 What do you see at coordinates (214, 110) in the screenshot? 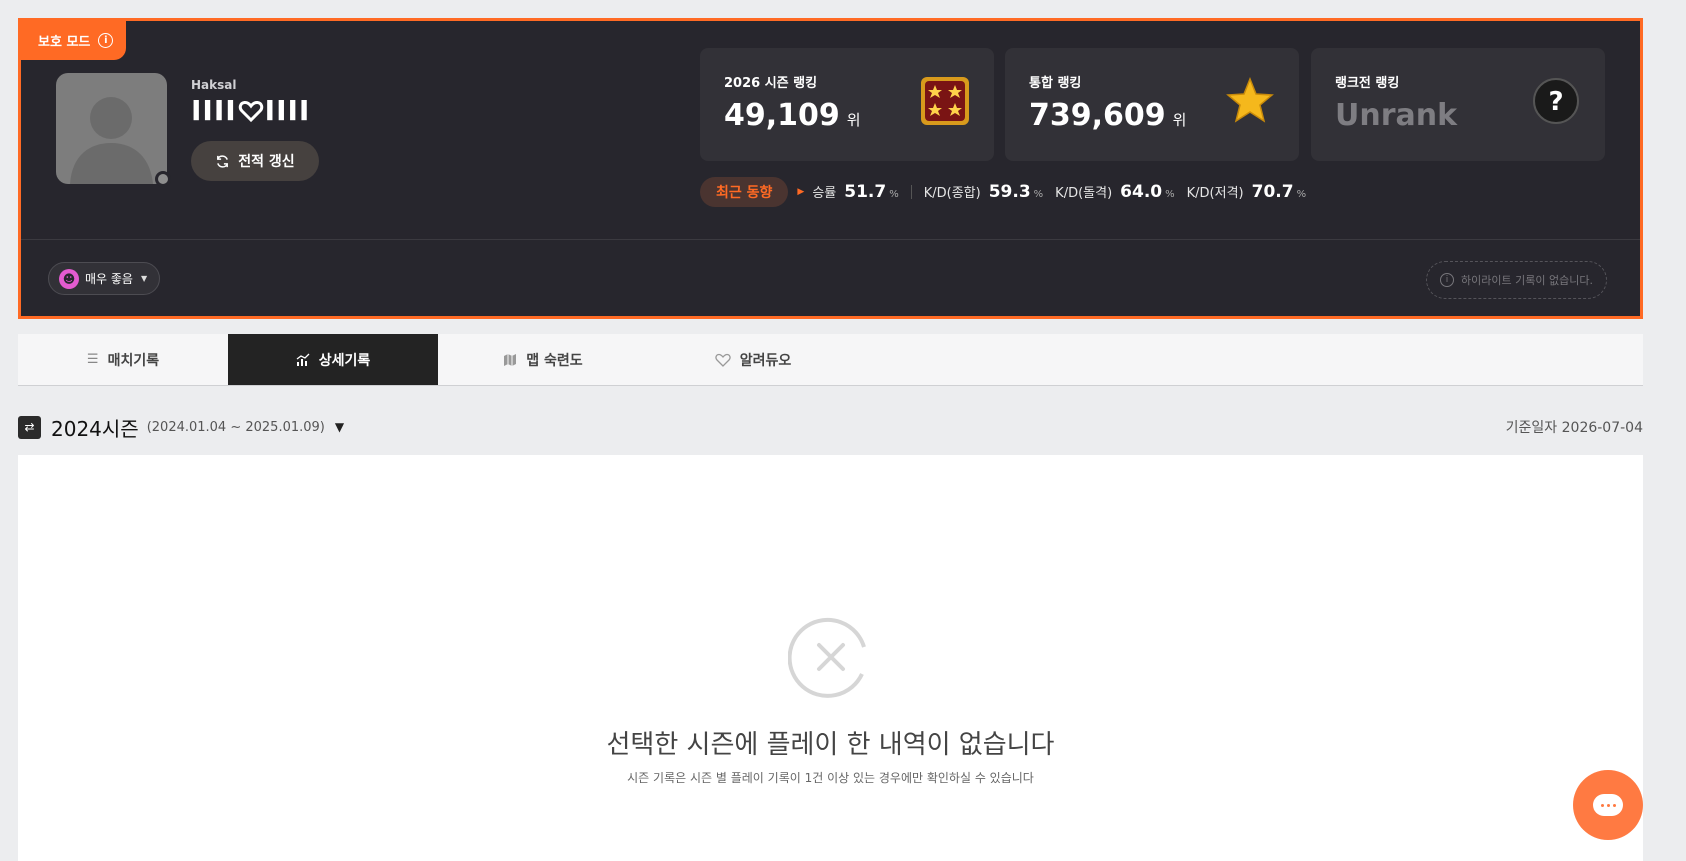
I see `nickname-left: IIII` at bounding box center [214, 110].